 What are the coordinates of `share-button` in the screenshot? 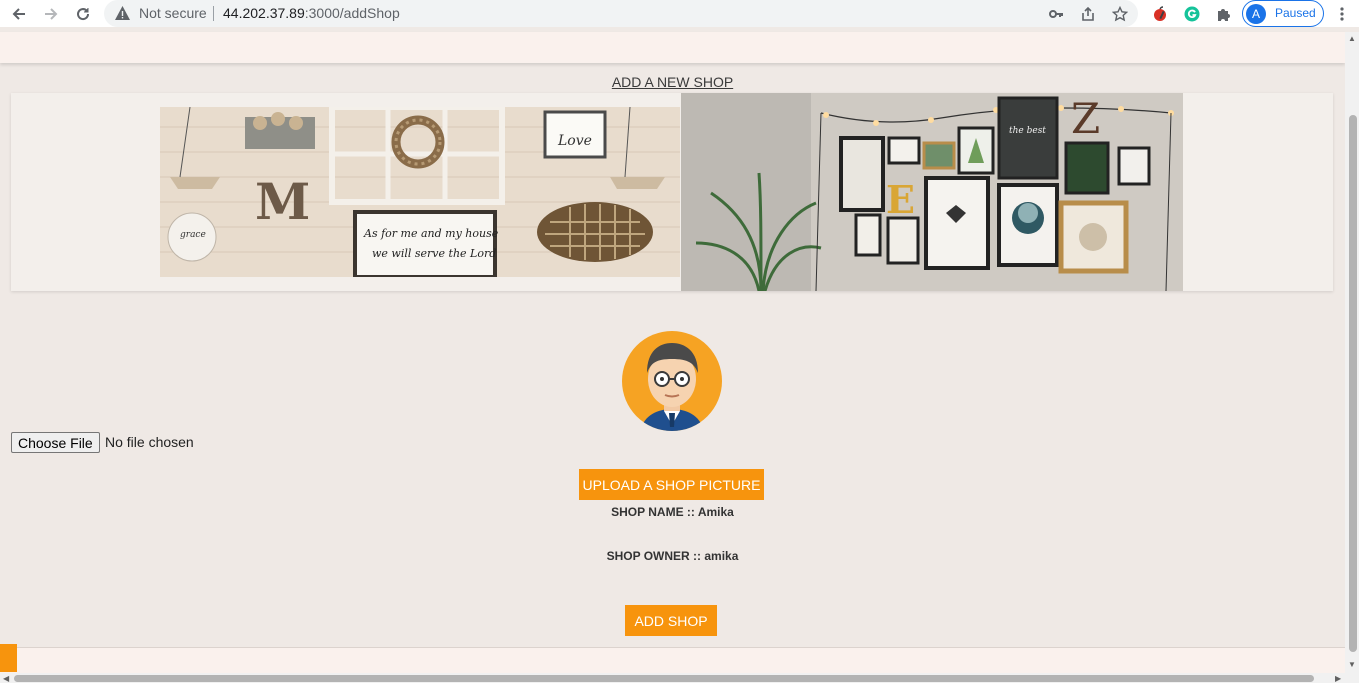 It's located at (1088, 14).